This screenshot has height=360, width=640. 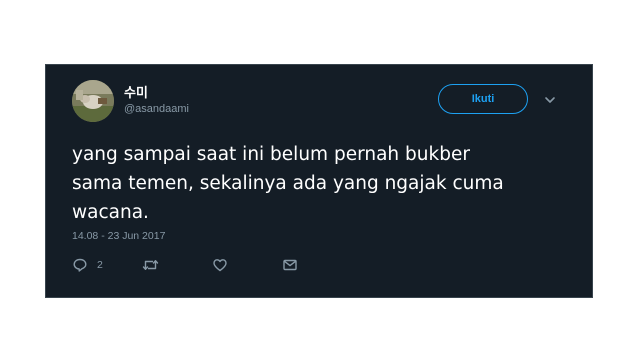 I want to click on heart-icon, so click(x=220, y=265).